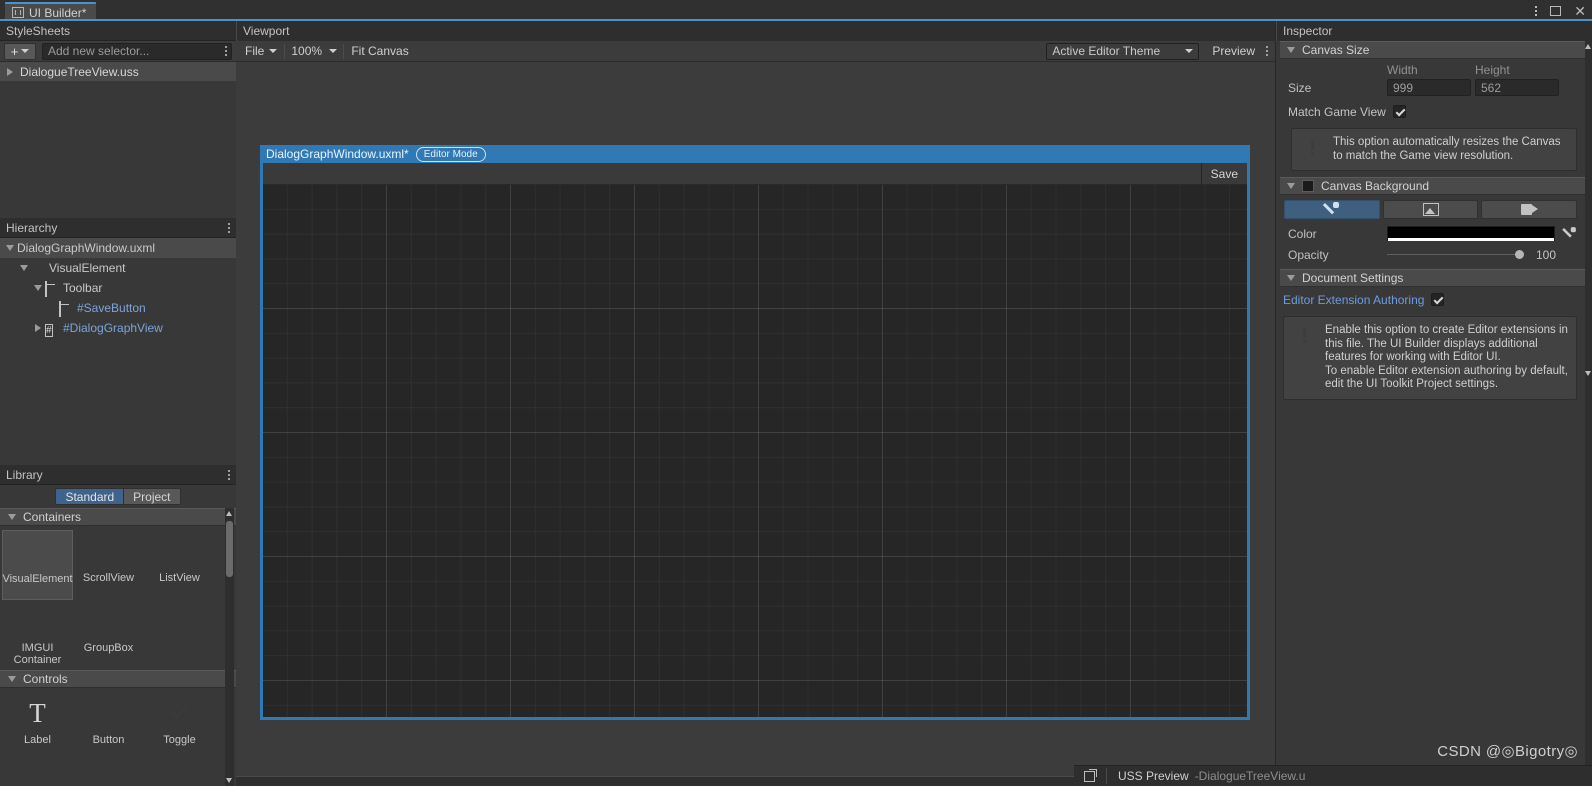 The height and width of the screenshot is (786, 1592). Describe the element at coordinates (1090, 775) in the screenshot. I see `open-external-icon` at that location.